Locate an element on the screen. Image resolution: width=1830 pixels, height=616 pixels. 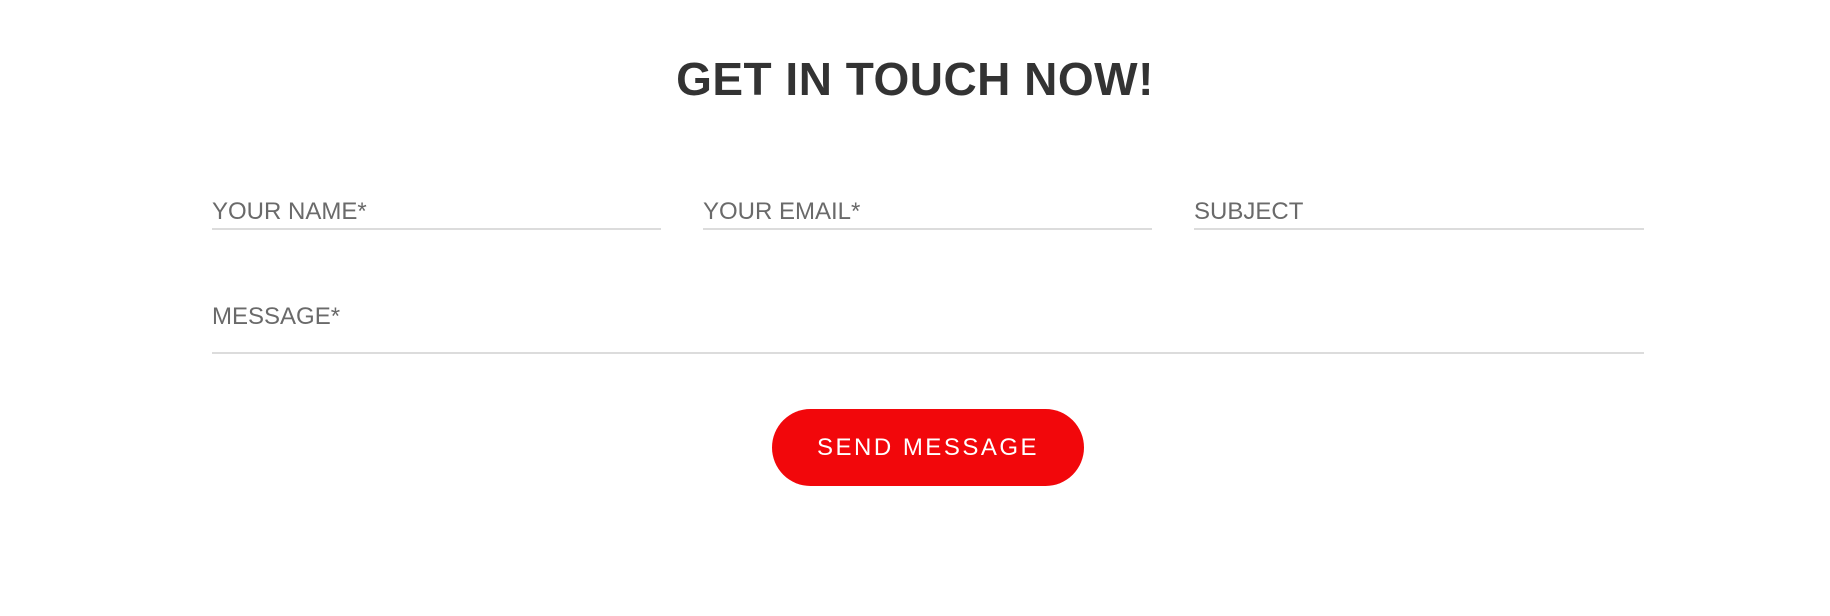
message-field is located at coordinates (928, 327).